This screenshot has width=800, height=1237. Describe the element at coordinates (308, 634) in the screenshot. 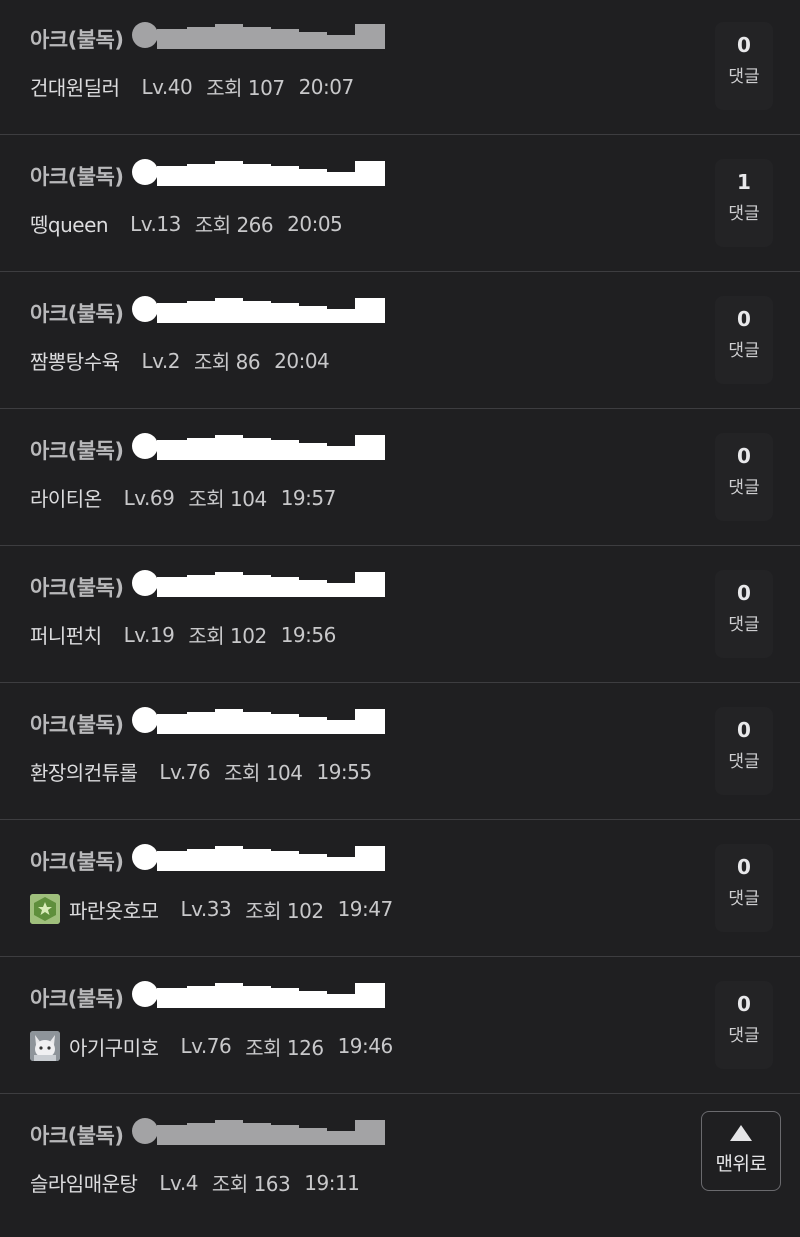

I see `post-time: 19:56` at that location.